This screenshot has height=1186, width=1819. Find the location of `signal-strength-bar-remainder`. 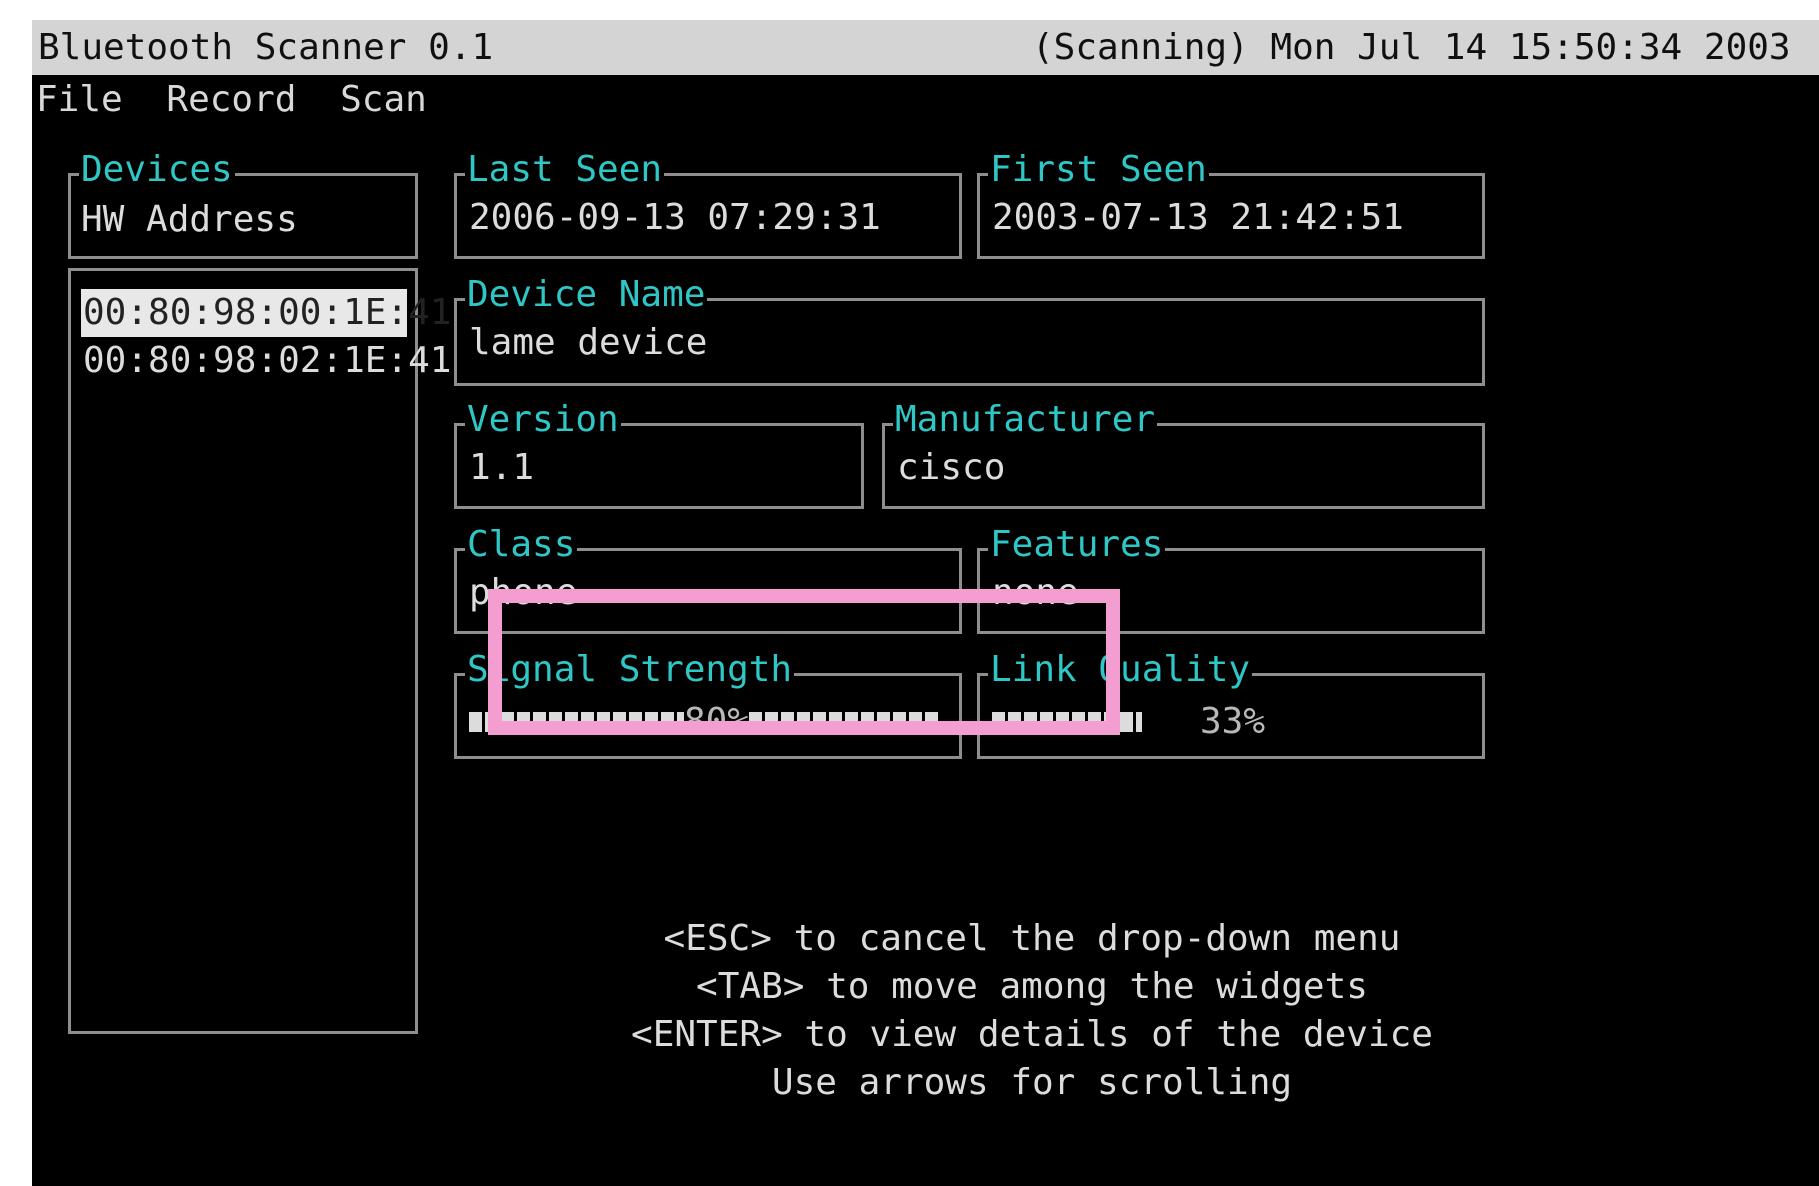

signal-strength-bar-remainder is located at coordinates (844, 722).